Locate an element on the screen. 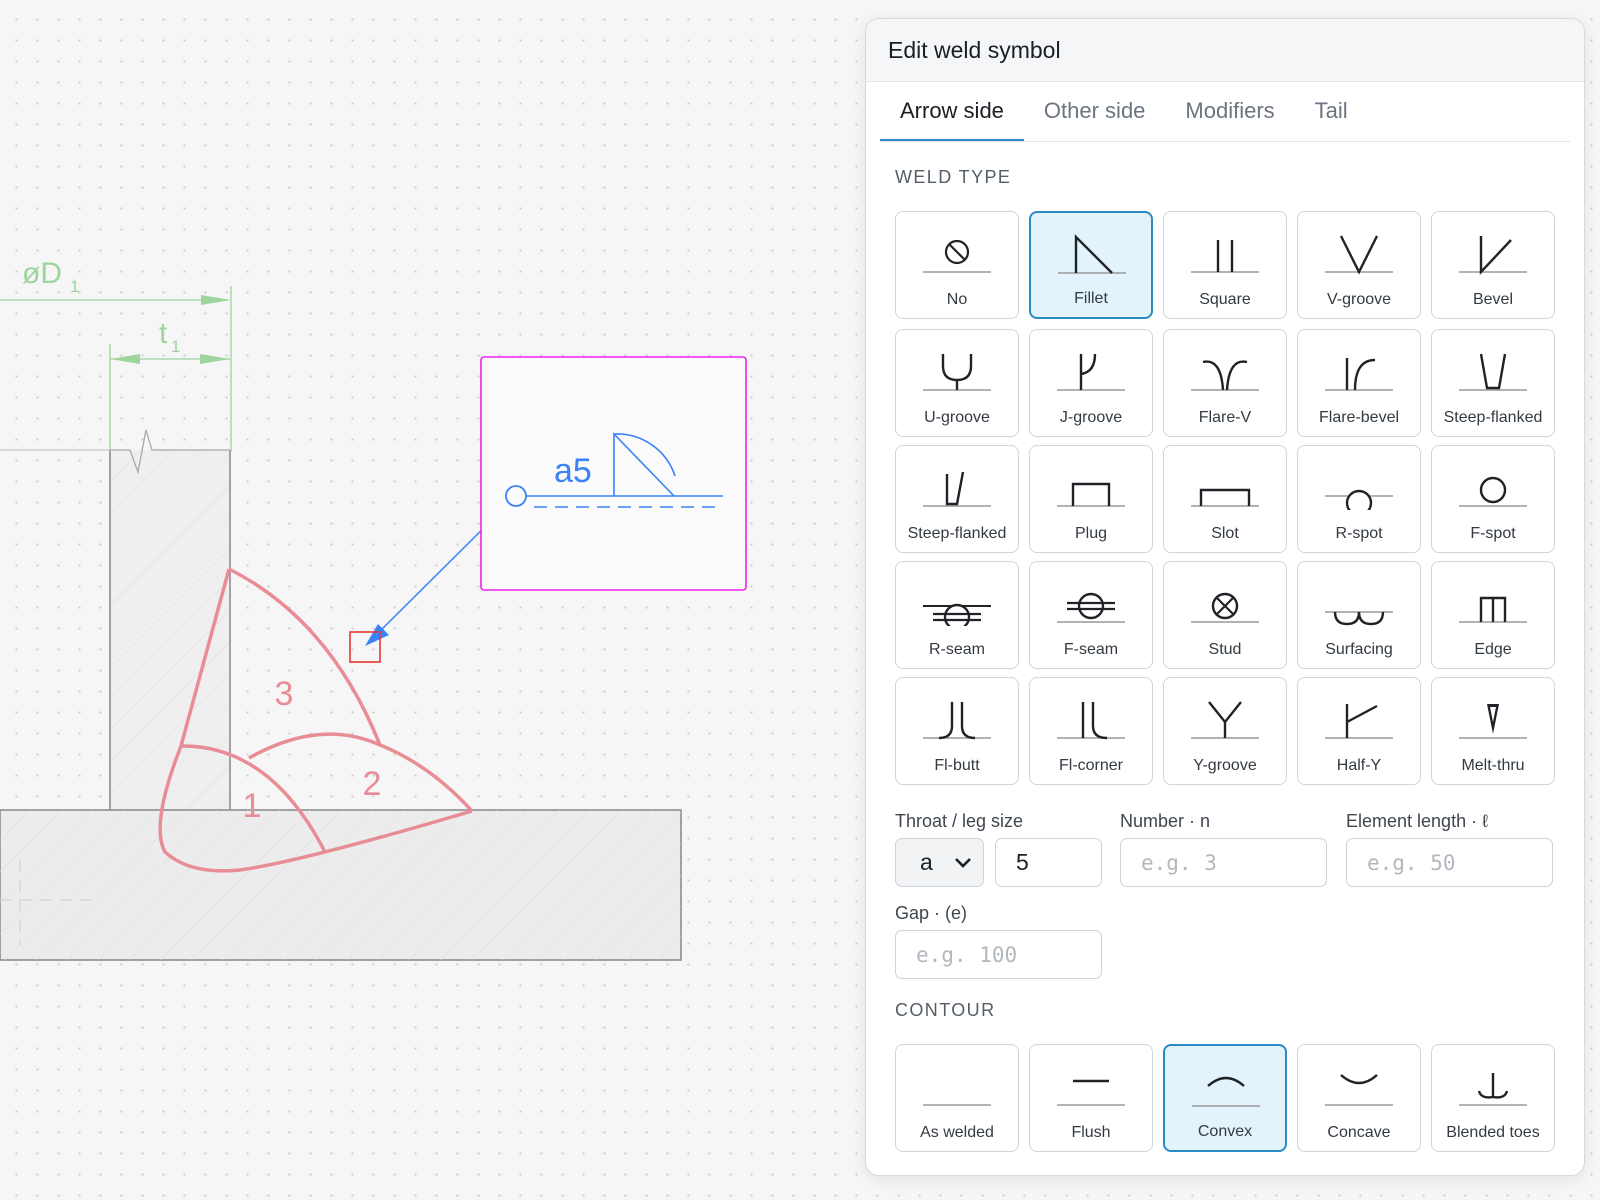 This screenshot has height=1200, width=1600. gap-input is located at coordinates (998, 954).